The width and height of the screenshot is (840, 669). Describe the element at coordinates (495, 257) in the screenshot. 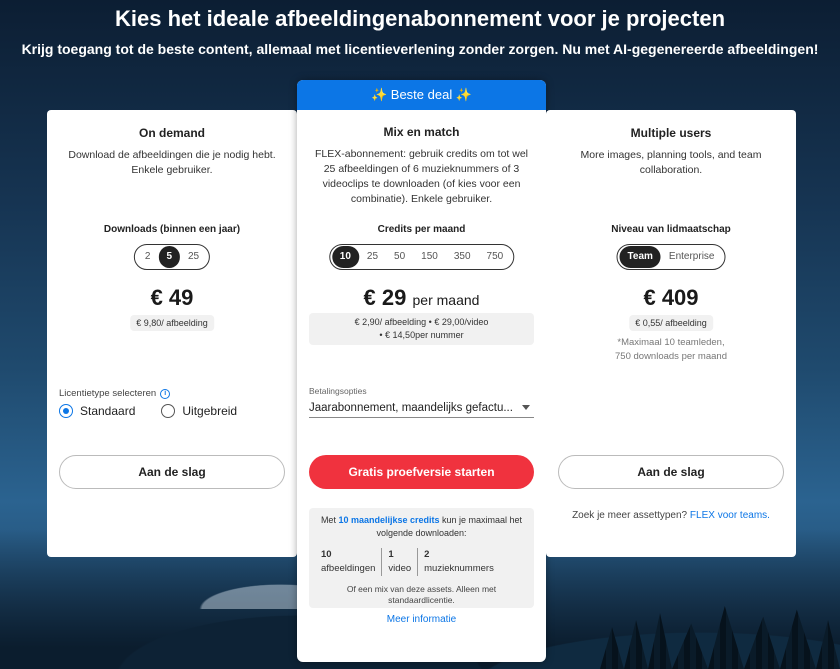

I see `credits-option-750: 750` at that location.